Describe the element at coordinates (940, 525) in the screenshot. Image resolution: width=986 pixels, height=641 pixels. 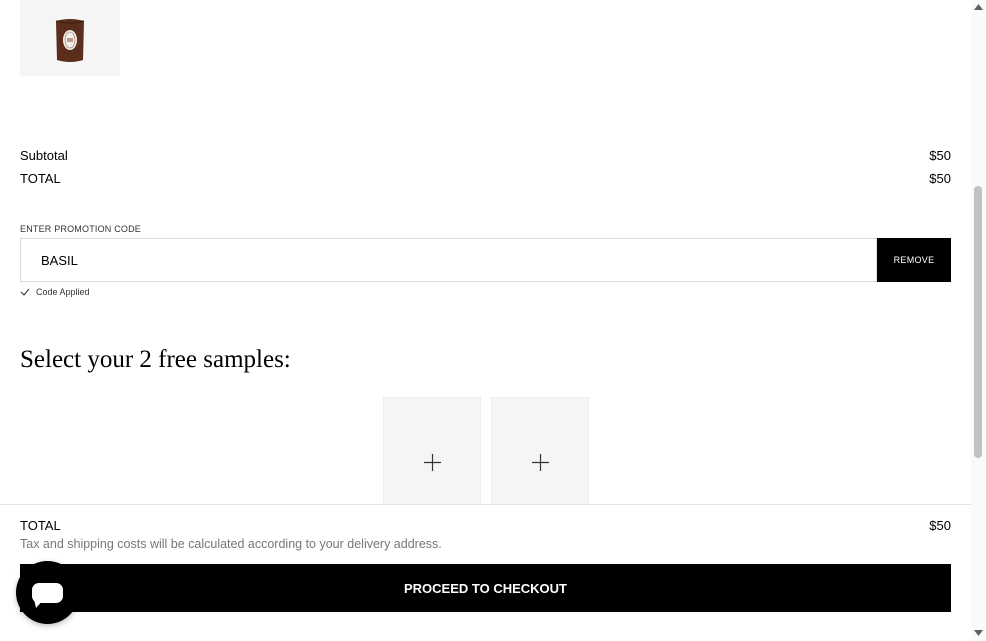
I see `footer-total-value: $50` at that location.